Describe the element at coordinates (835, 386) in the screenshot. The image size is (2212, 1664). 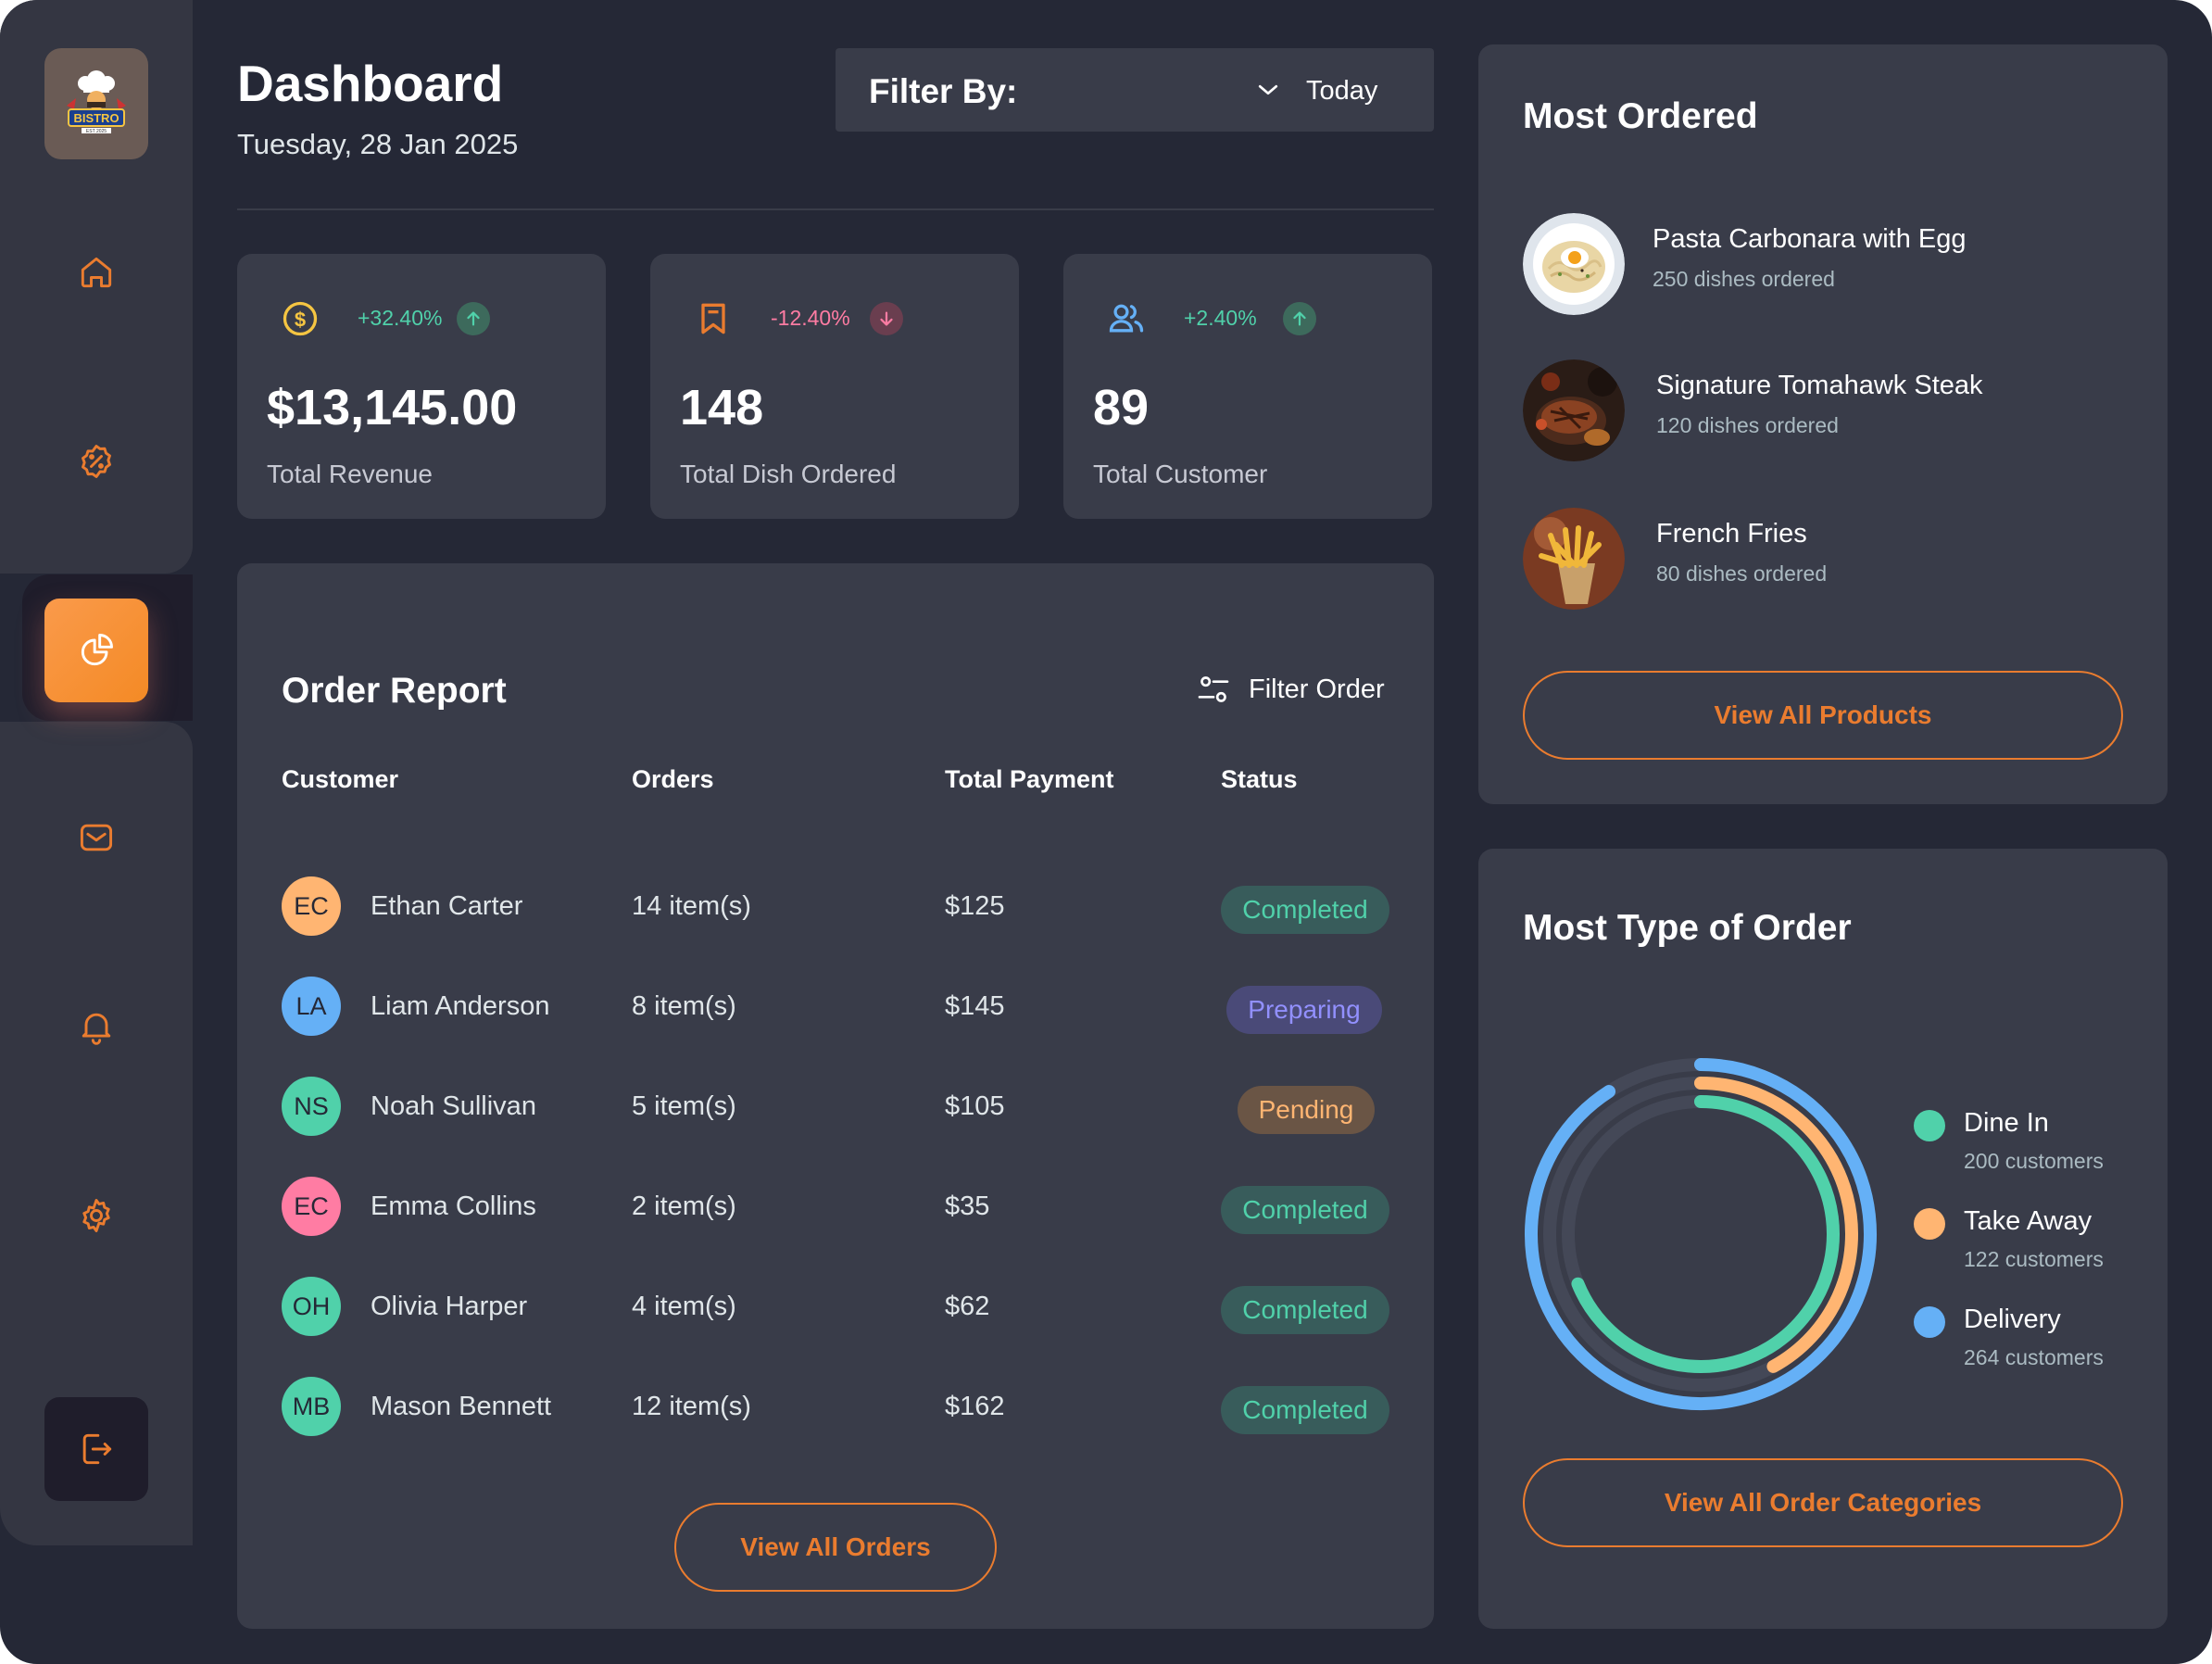
I see `stat-card-dishes: -12.40% 148 Total Dish Ordered` at that location.